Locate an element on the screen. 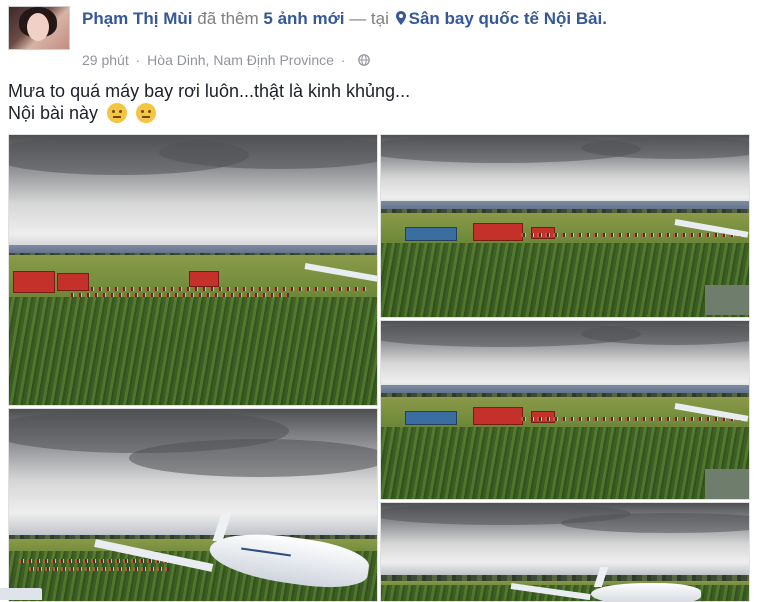  post-place-link: Hòa Dinh, Nam Định Province is located at coordinates (240, 60).